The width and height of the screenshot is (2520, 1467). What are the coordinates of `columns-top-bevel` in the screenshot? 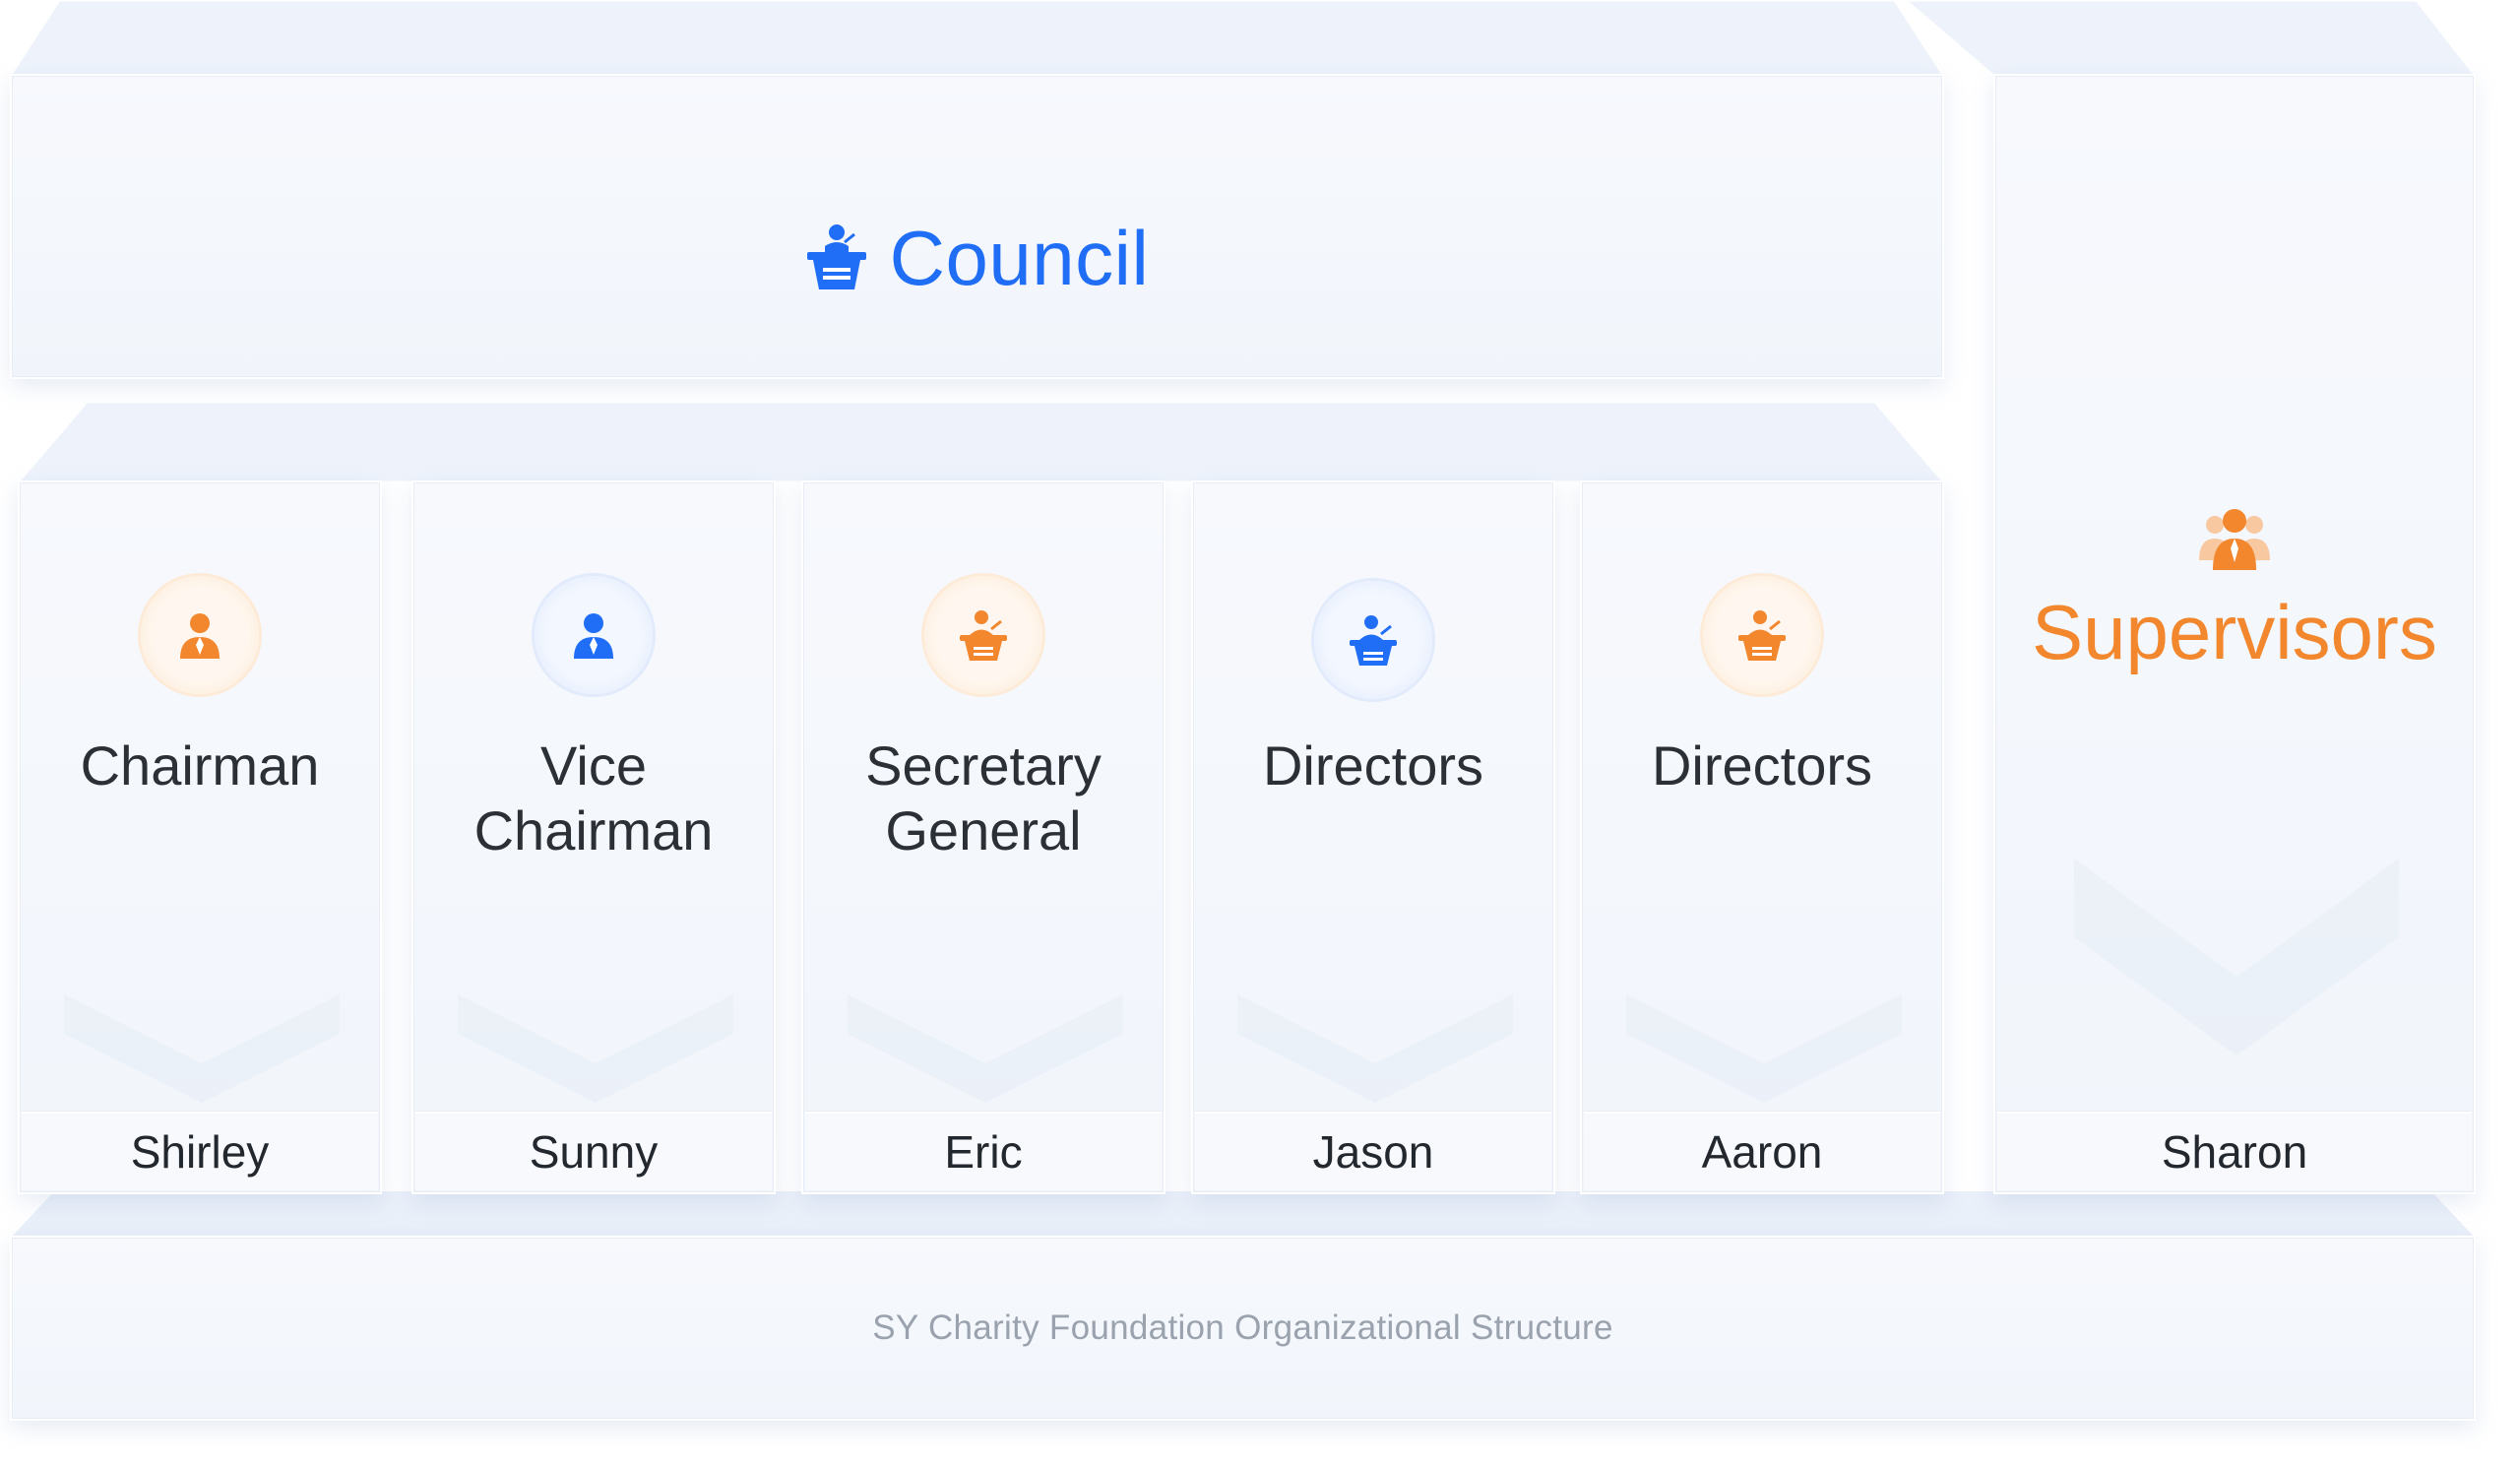 It's located at (981, 442).